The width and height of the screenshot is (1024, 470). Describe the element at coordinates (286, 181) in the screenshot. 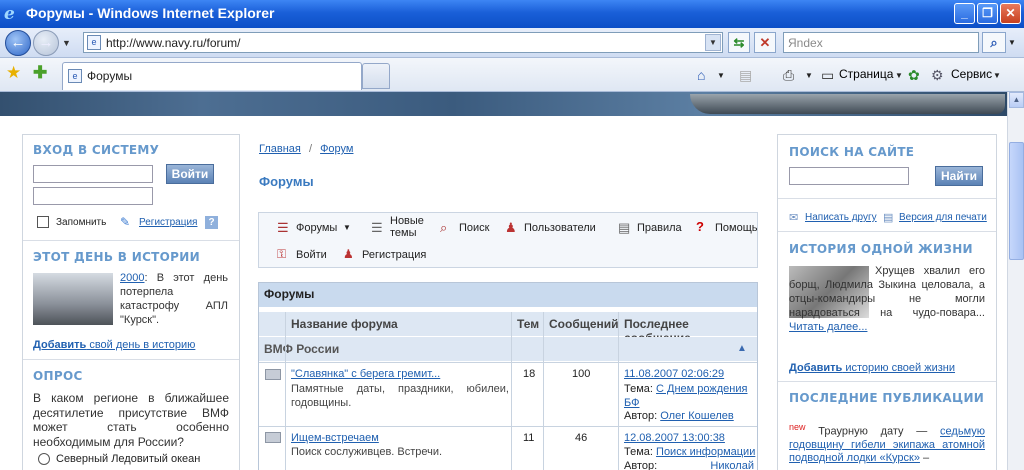

I see `page-title: Форумы` at that location.